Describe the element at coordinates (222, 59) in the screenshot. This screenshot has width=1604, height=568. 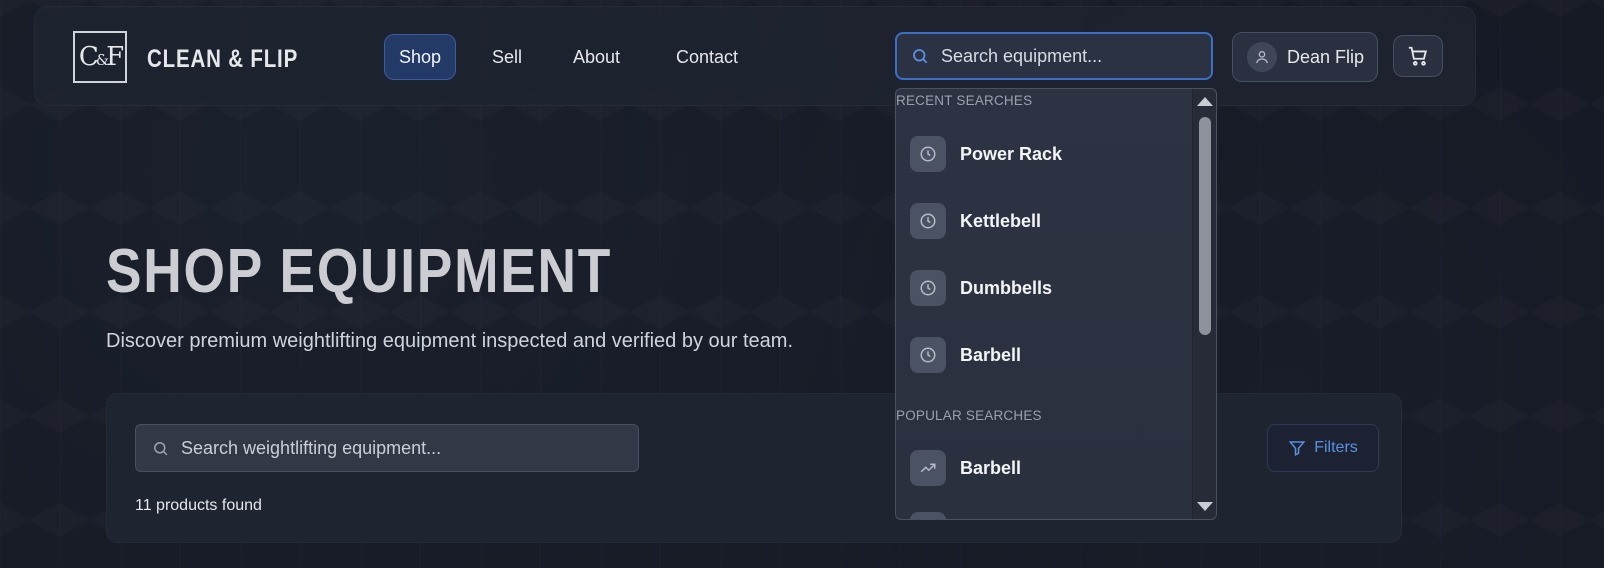
I see `brand-name: CLEAN & FLIP` at that location.